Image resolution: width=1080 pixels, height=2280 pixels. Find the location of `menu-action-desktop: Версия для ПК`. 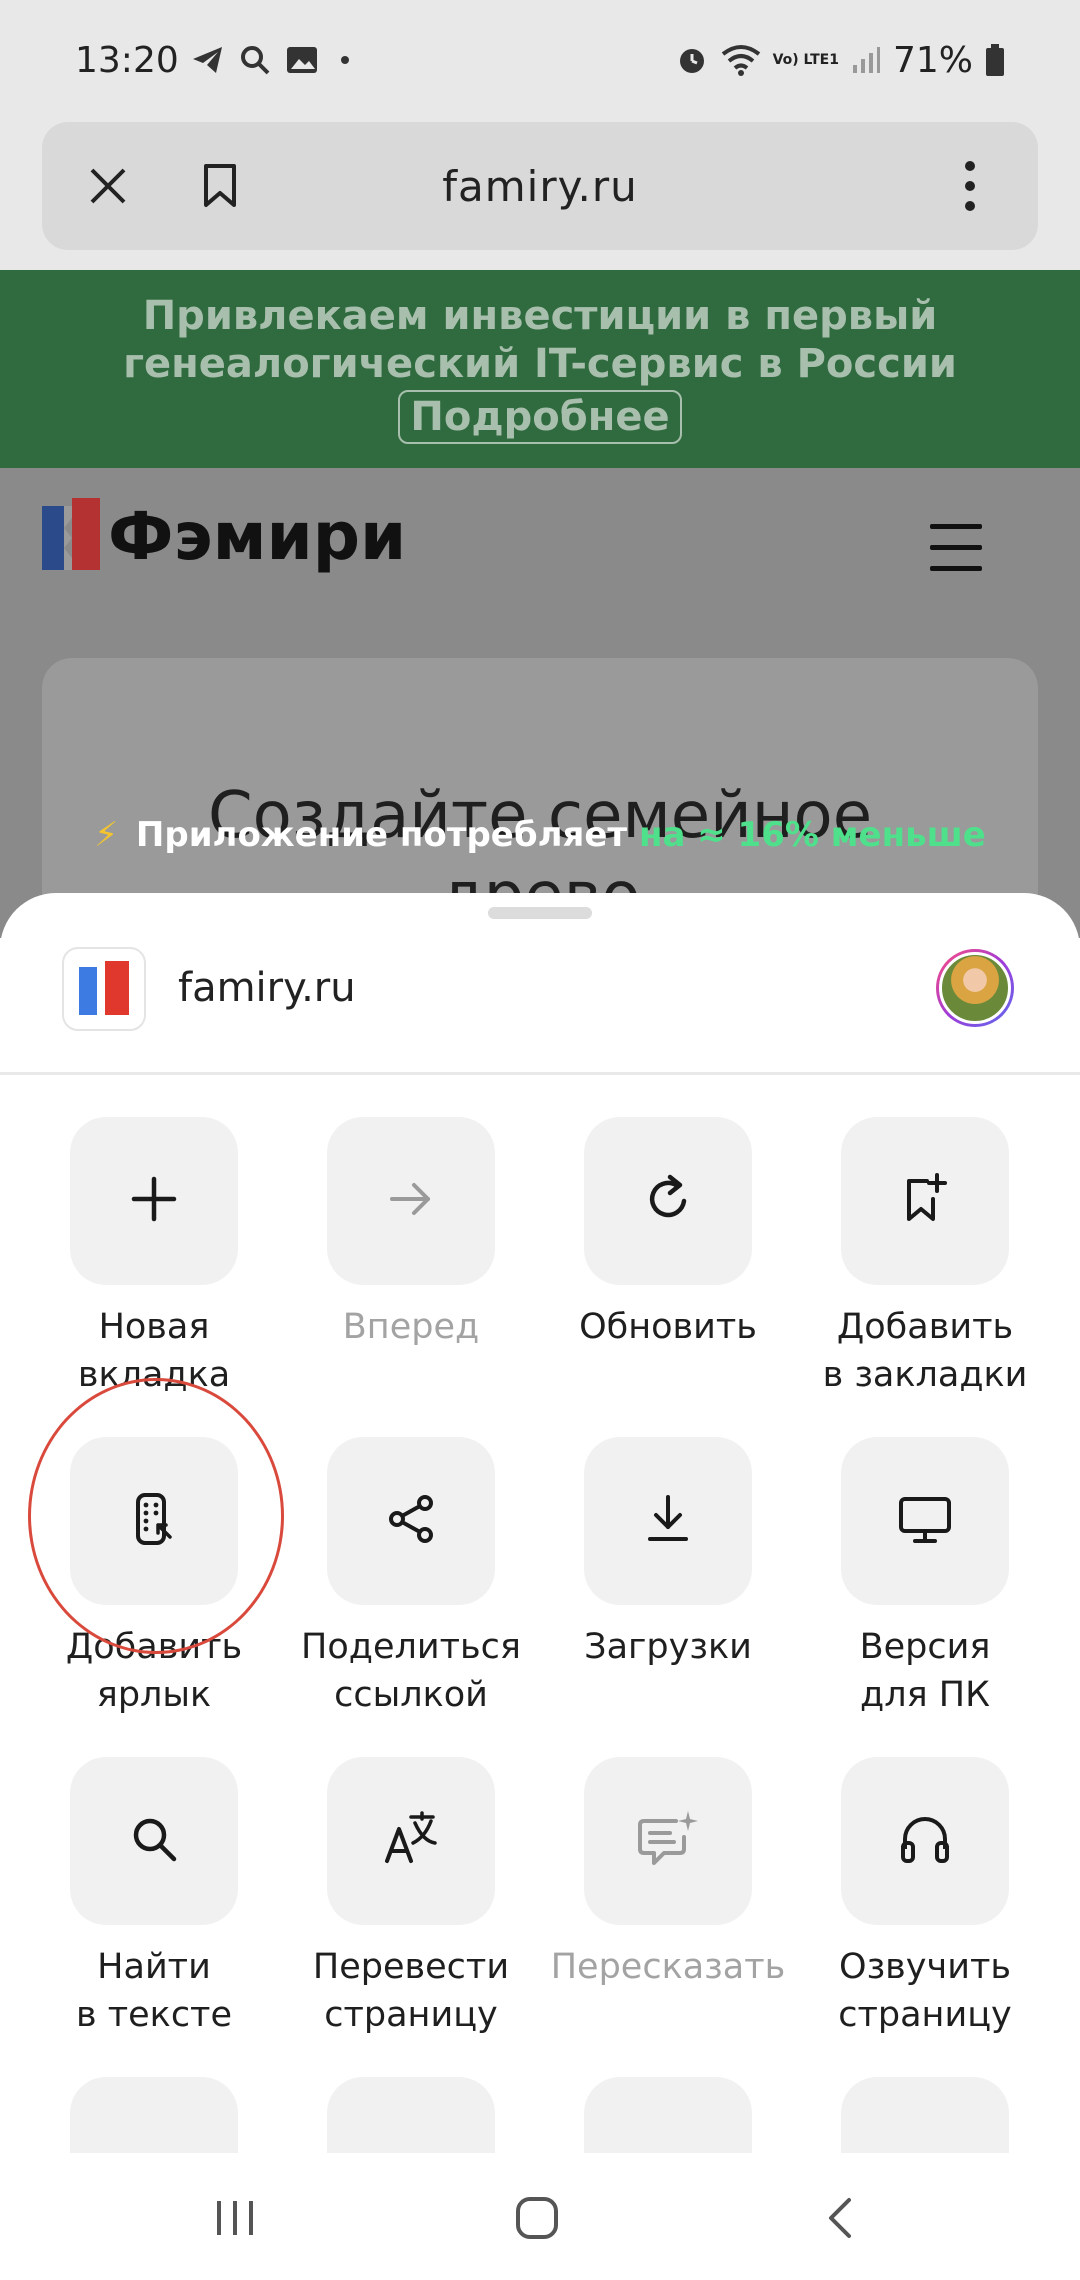

menu-action-desktop: Версия для ПК is located at coordinates (925, 1578).